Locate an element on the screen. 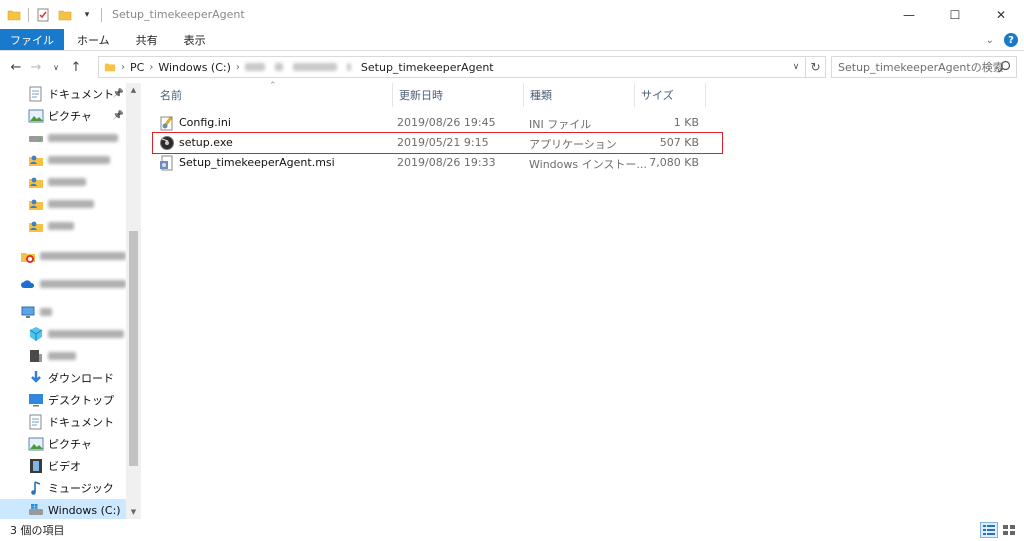 The width and height of the screenshot is (1024, 541). scroll-up-icon: ▲ is located at coordinates (133, 90).